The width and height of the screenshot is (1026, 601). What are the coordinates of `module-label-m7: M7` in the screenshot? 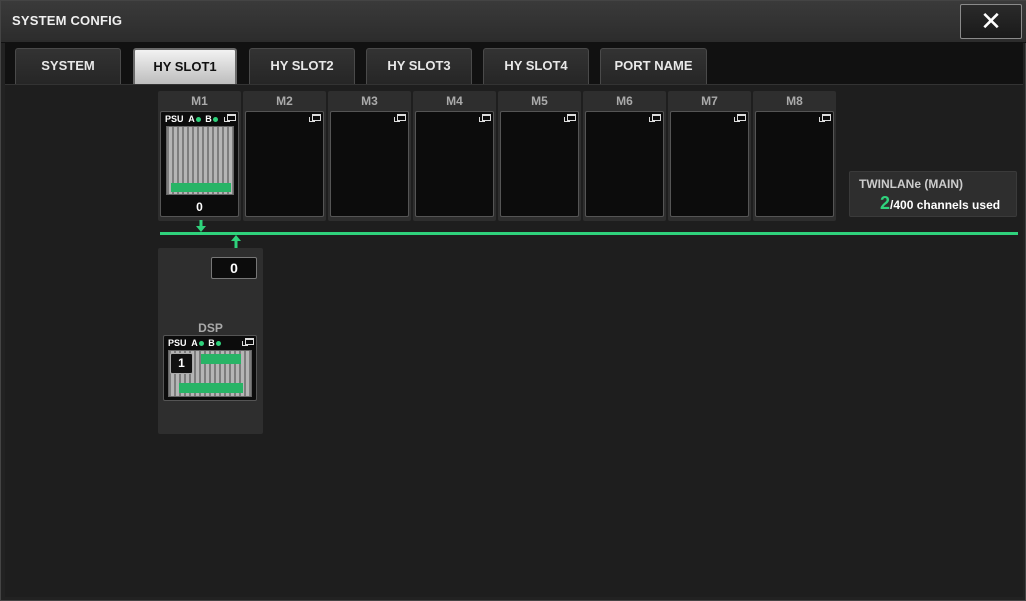 It's located at (709, 101).